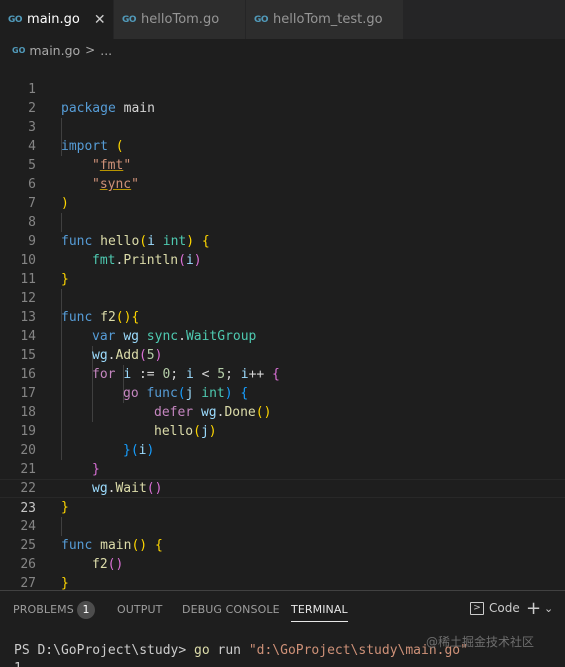 The image size is (565, 667). I want to click on code-line: 7, so click(282, 193).